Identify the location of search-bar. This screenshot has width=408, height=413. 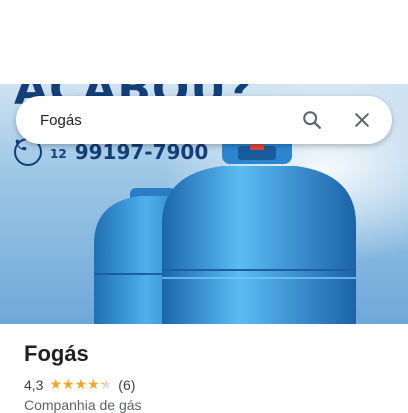
(204, 120).